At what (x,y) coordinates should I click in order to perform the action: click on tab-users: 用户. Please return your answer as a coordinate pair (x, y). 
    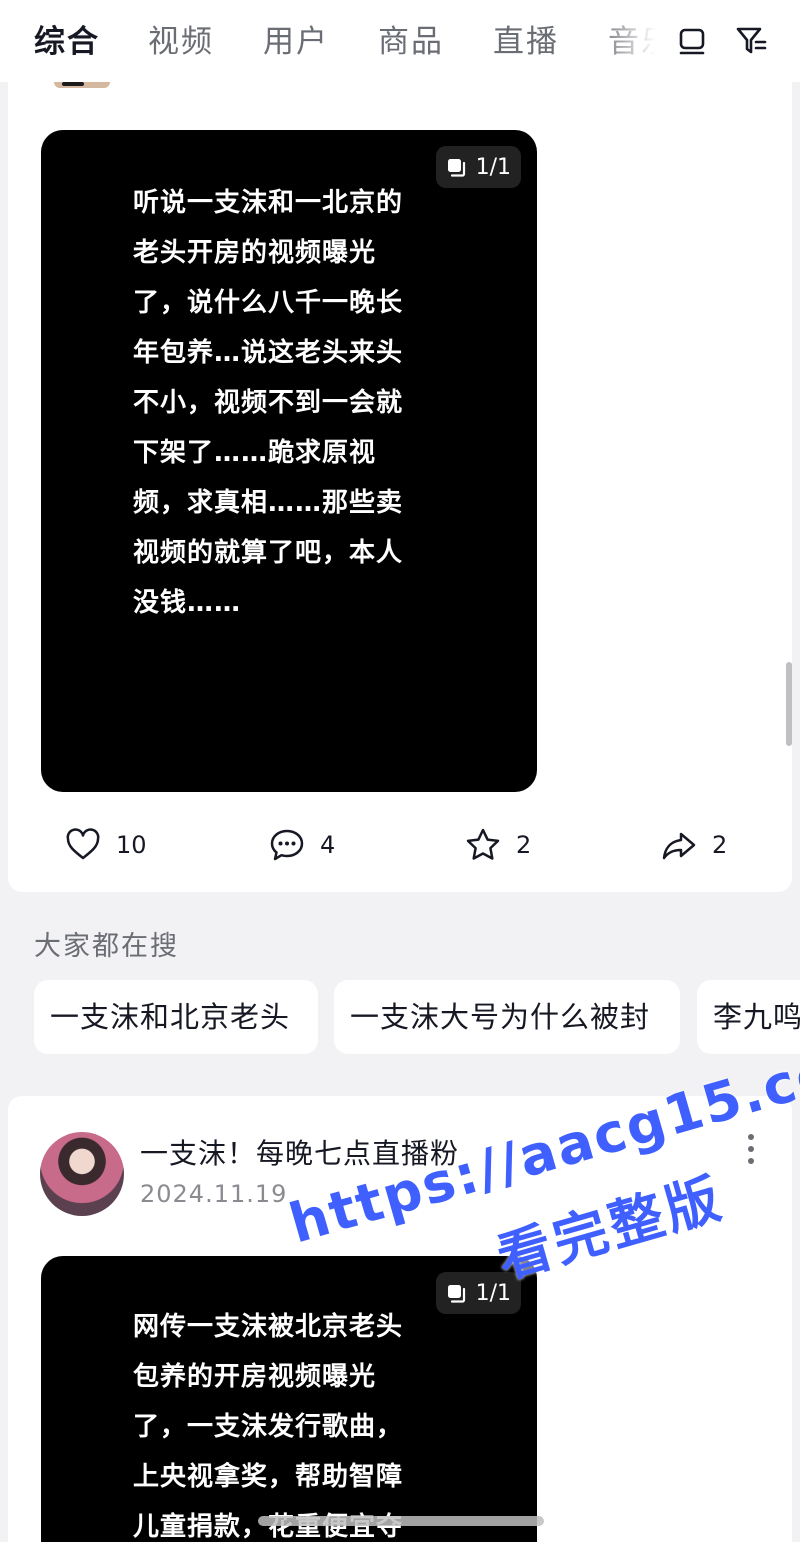
    Looking at the image, I should click on (296, 42).